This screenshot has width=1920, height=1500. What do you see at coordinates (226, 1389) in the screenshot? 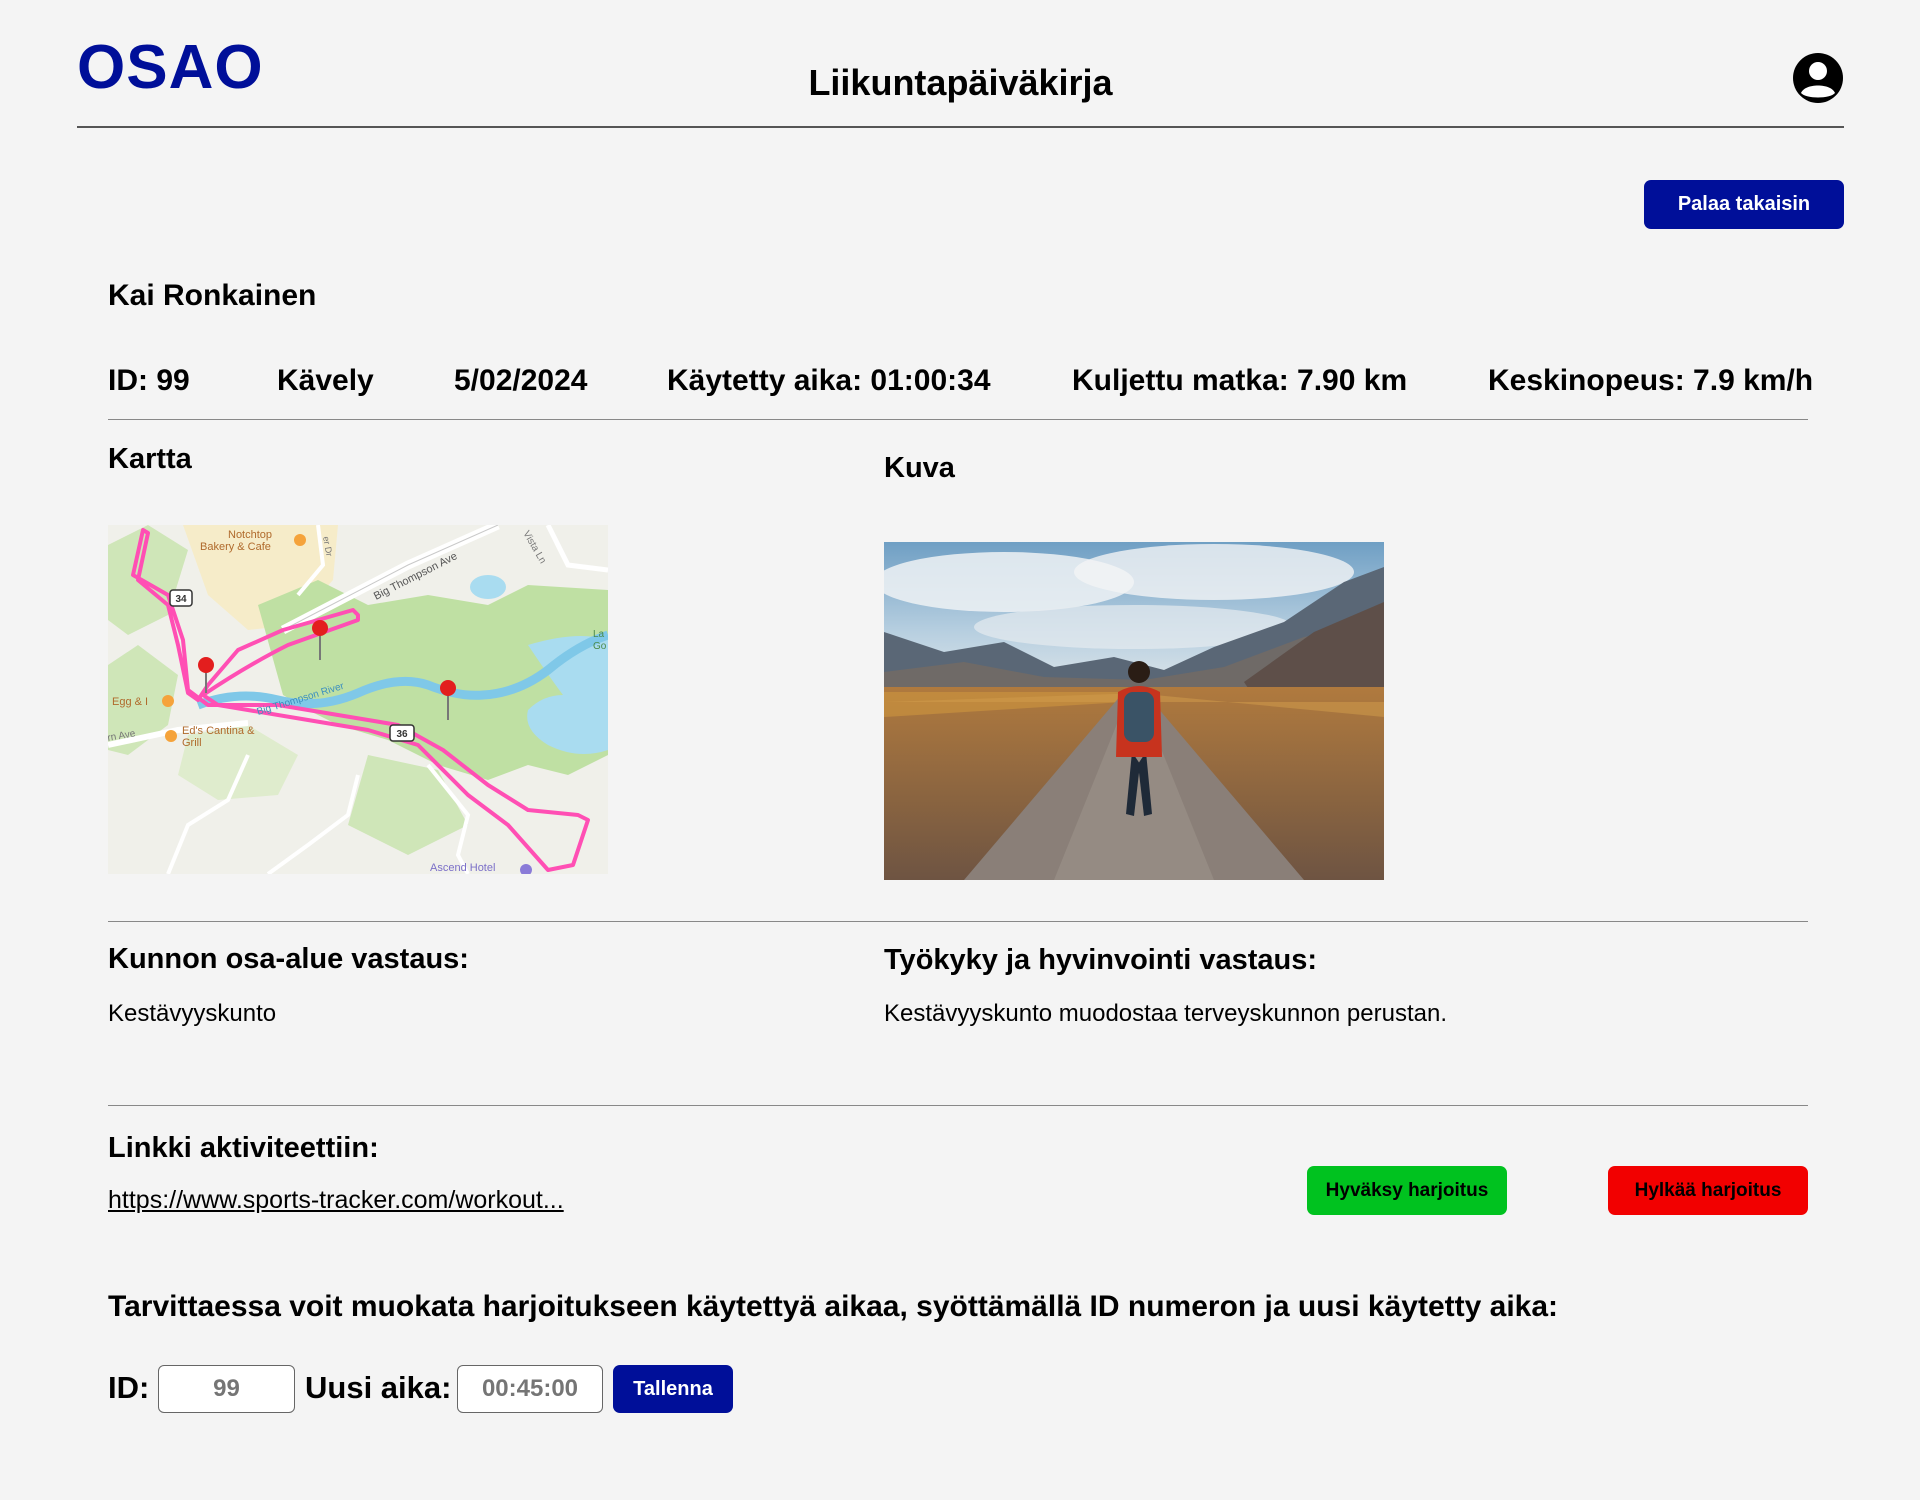
I see `id-input` at bounding box center [226, 1389].